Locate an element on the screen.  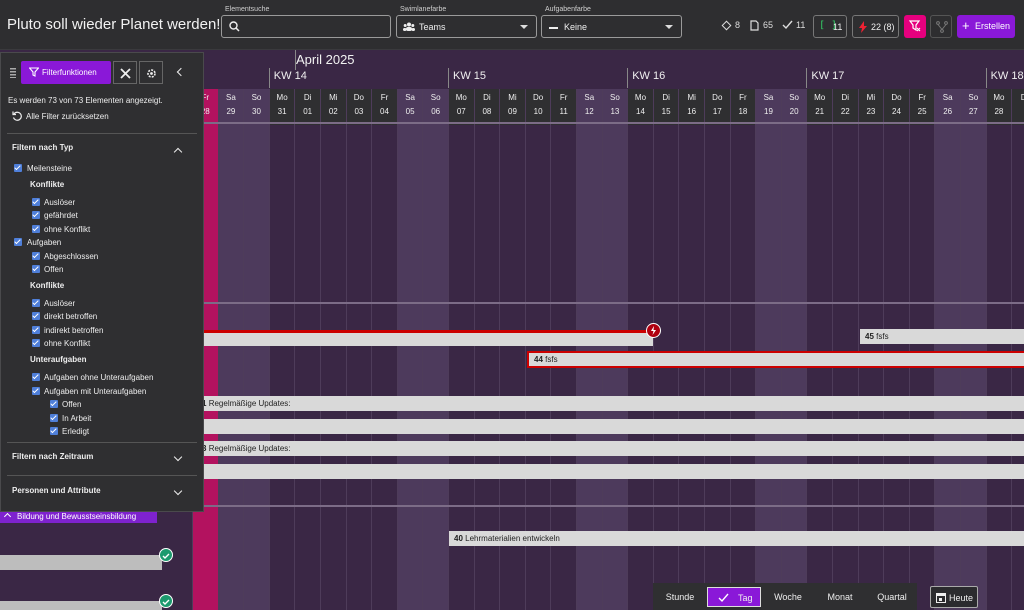
task-bar: 40 Lehrmaterialien entwickeln is located at coordinates (736, 538).